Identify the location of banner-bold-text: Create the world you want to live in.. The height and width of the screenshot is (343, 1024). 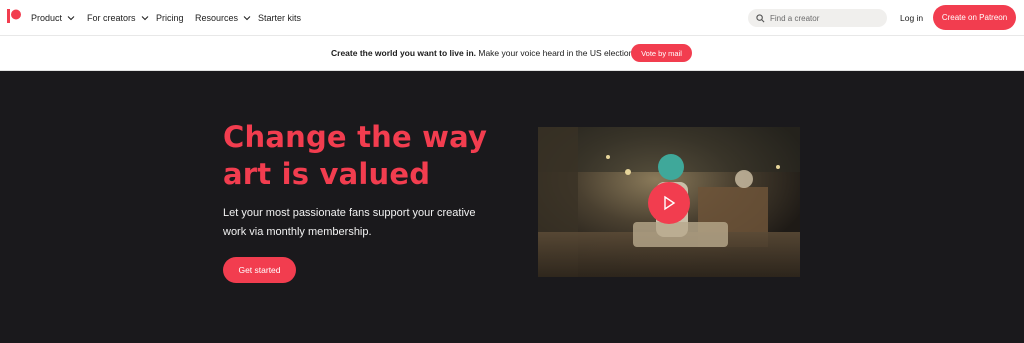
(403, 53).